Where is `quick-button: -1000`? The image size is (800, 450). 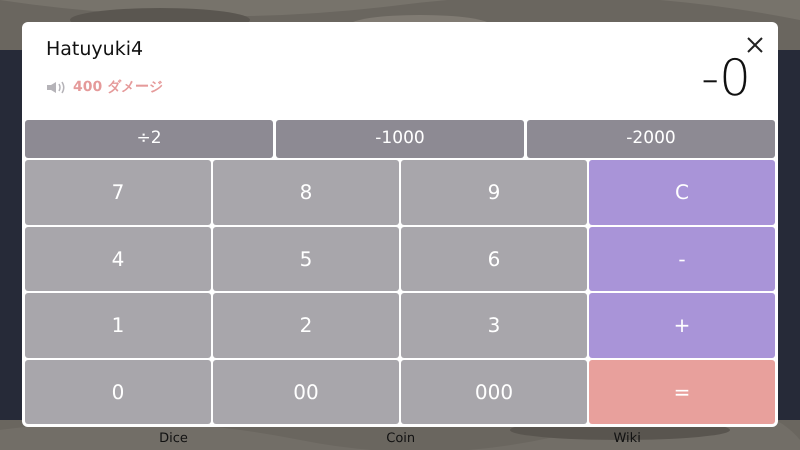 quick-button: -1000 is located at coordinates (400, 139).